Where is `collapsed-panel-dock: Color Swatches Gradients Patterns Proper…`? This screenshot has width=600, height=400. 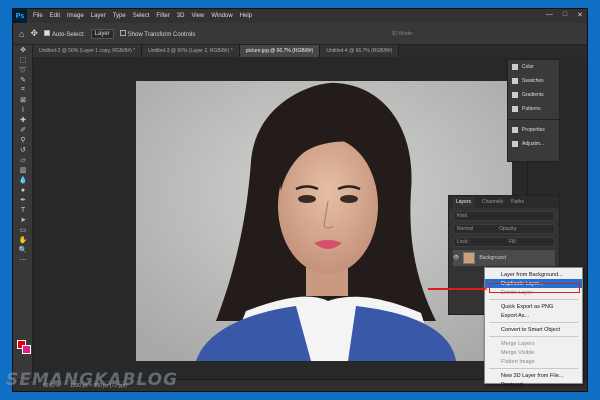 collapsed-panel-dock: Color Swatches Gradients Patterns Proper… is located at coordinates (533, 110).